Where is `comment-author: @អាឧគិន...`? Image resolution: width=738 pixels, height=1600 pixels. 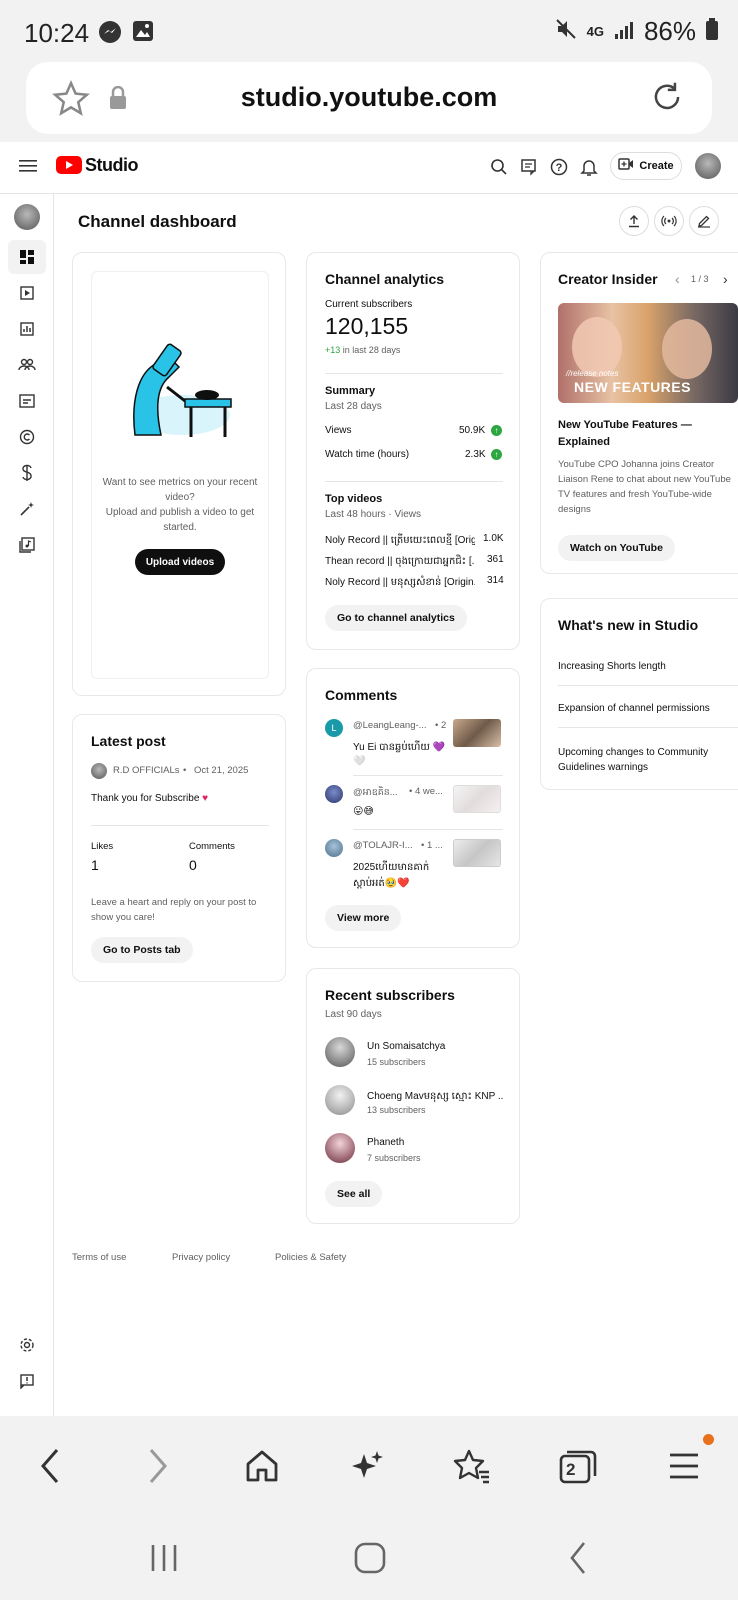 comment-author: @អាឧគិន... is located at coordinates (375, 792).